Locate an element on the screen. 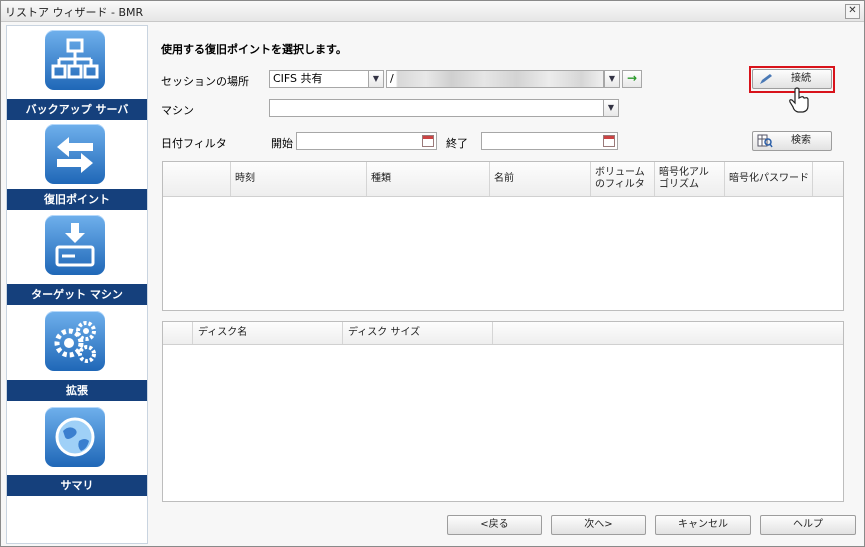  globe-icon is located at coordinates (75, 437).